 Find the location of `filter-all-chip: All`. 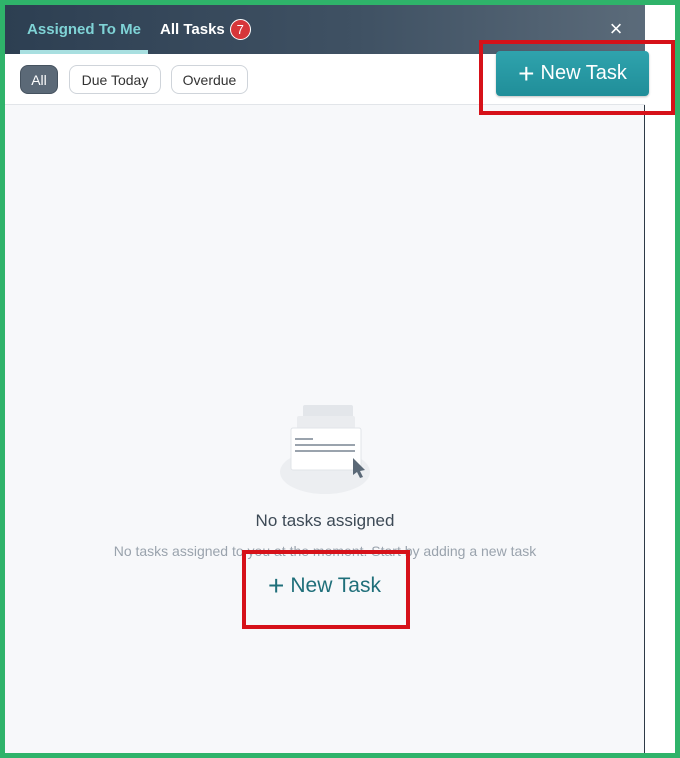

filter-all-chip: All is located at coordinates (39, 79).